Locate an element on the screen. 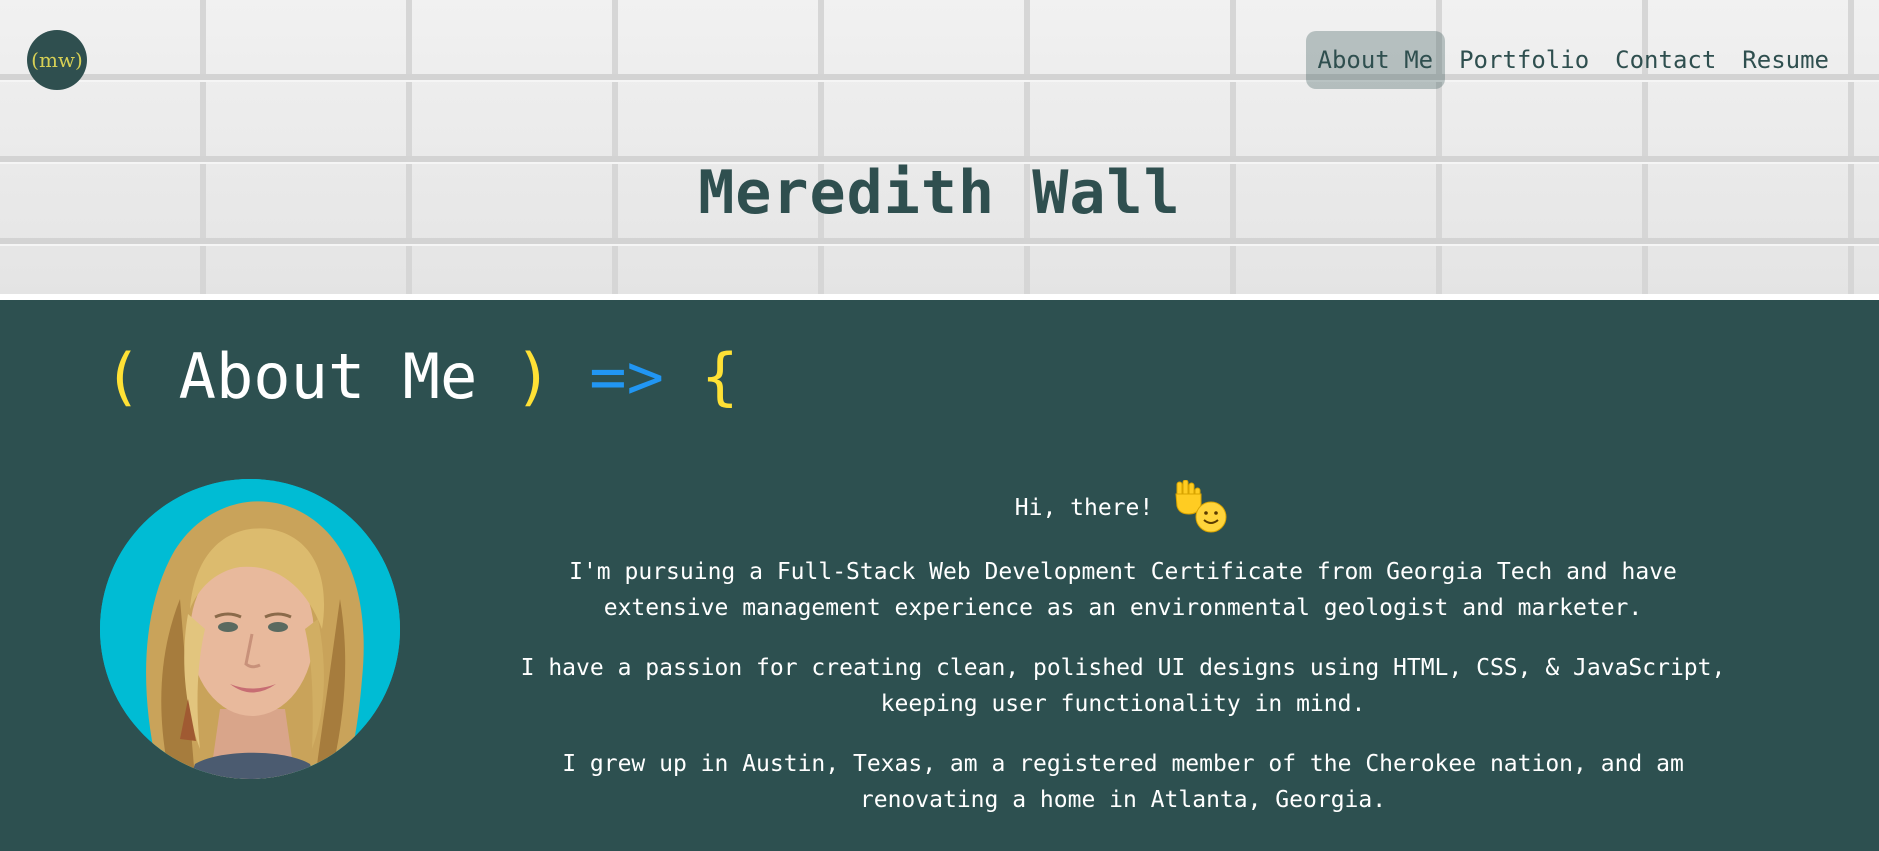 The width and height of the screenshot is (1879, 851). nav-portfolio: Portfolio is located at coordinates (1524, 60).